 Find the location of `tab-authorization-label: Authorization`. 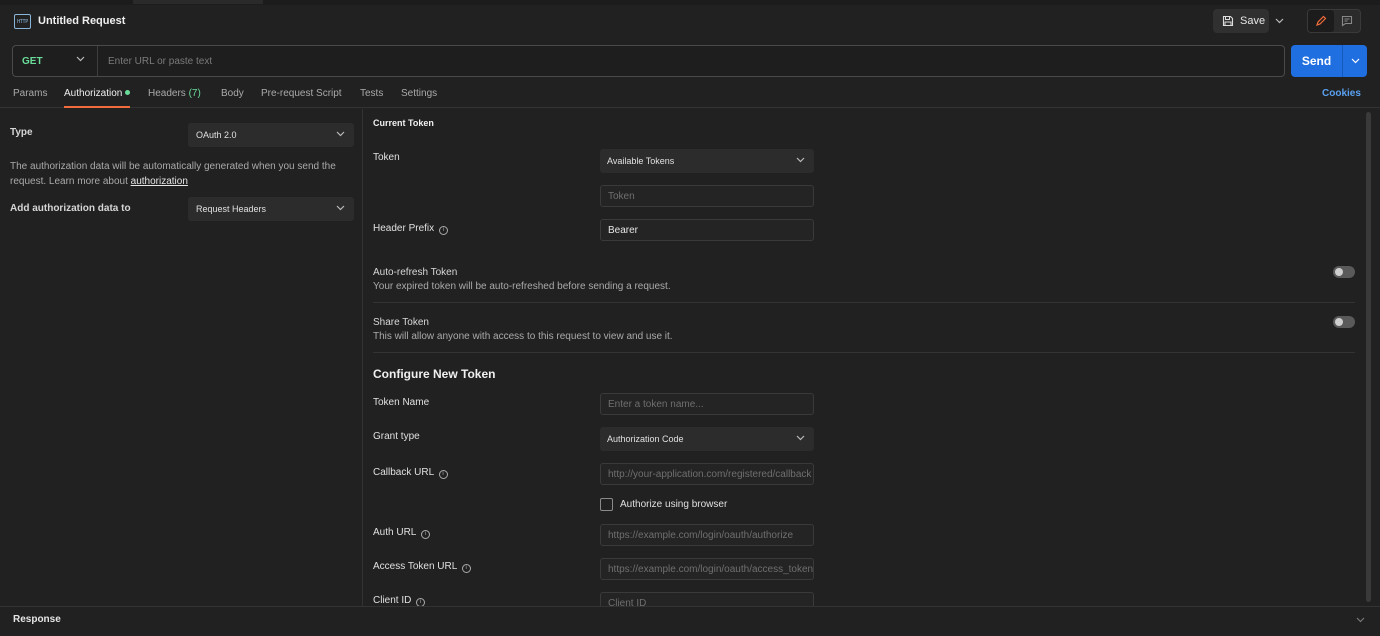

tab-authorization-label: Authorization is located at coordinates (93, 93).